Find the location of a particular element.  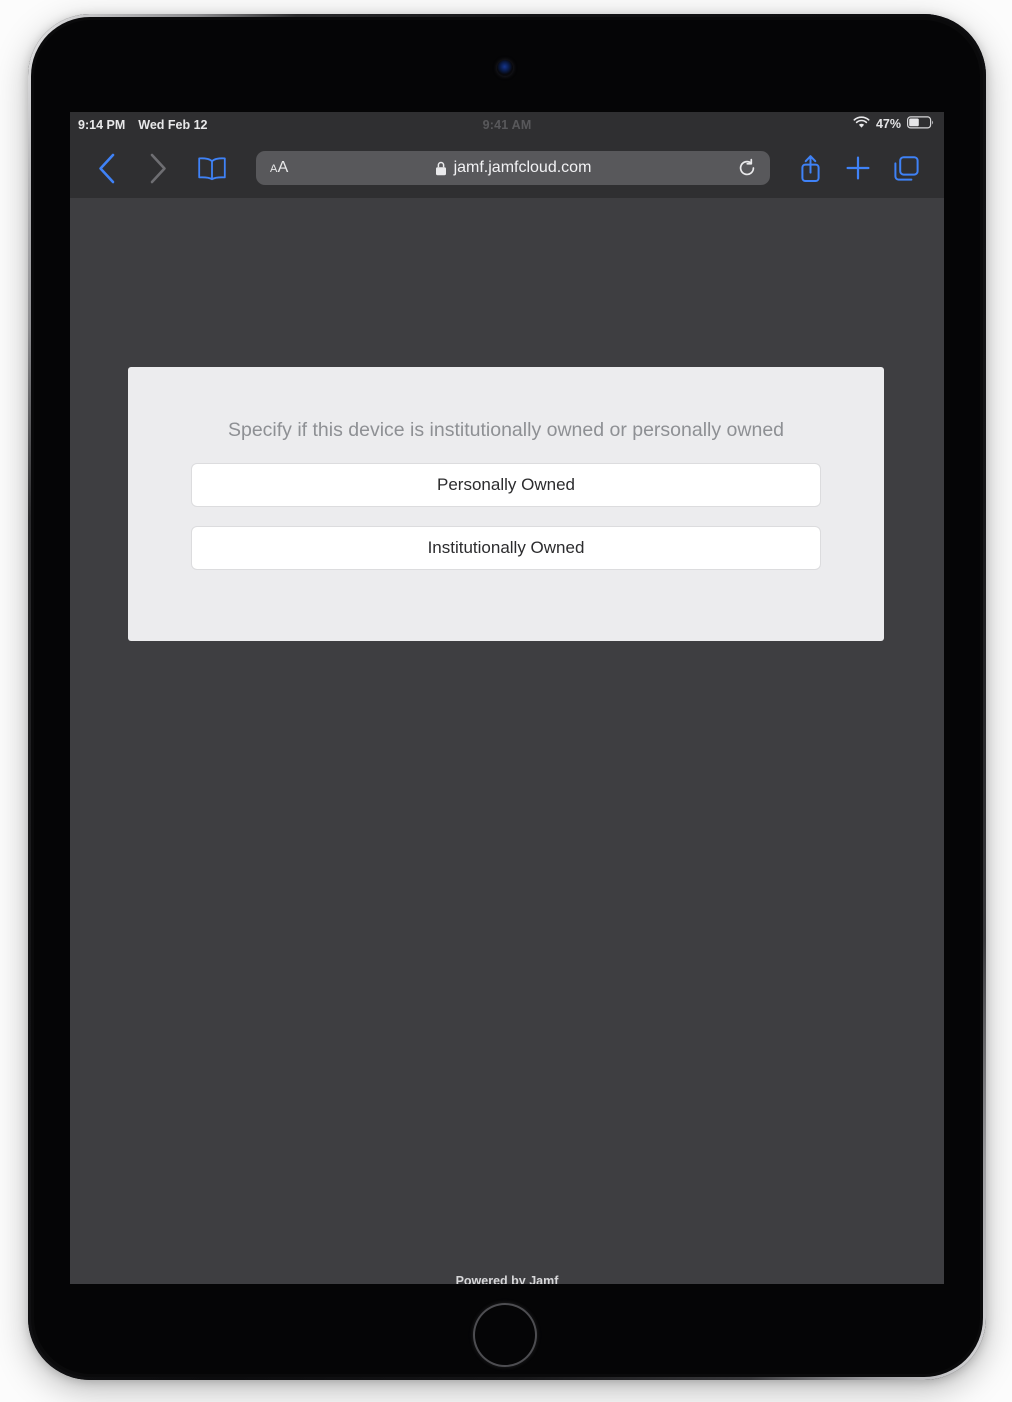

share-button is located at coordinates (810, 168).